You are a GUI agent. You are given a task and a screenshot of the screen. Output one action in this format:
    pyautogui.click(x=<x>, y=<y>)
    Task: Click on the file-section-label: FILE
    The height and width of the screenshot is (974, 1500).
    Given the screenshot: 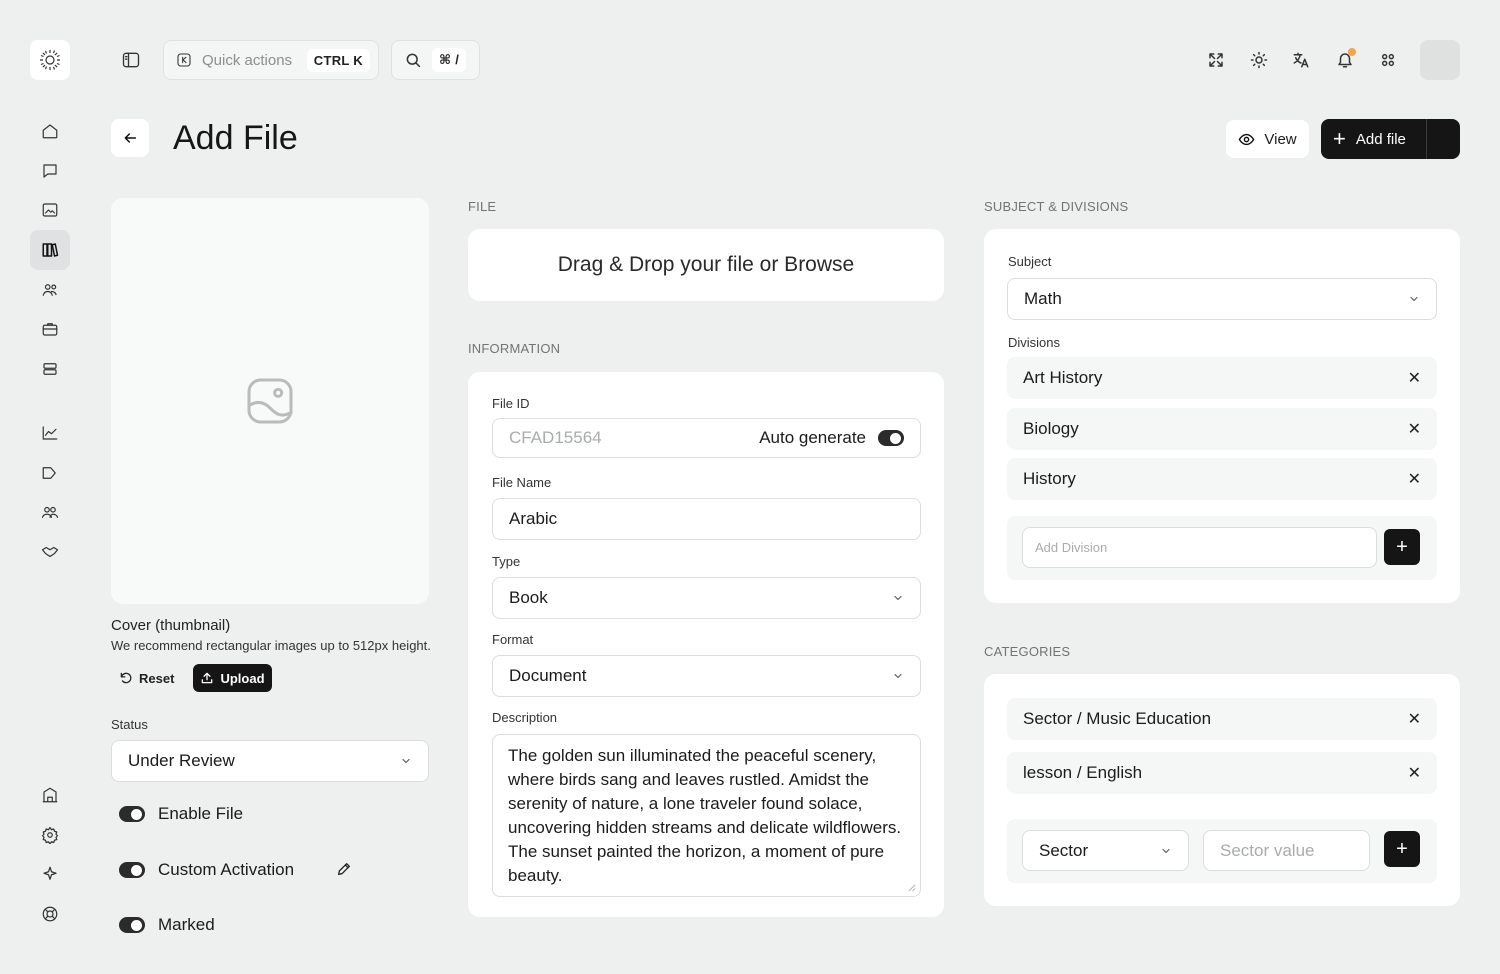 What is the action you would take?
    pyautogui.click(x=482, y=206)
    